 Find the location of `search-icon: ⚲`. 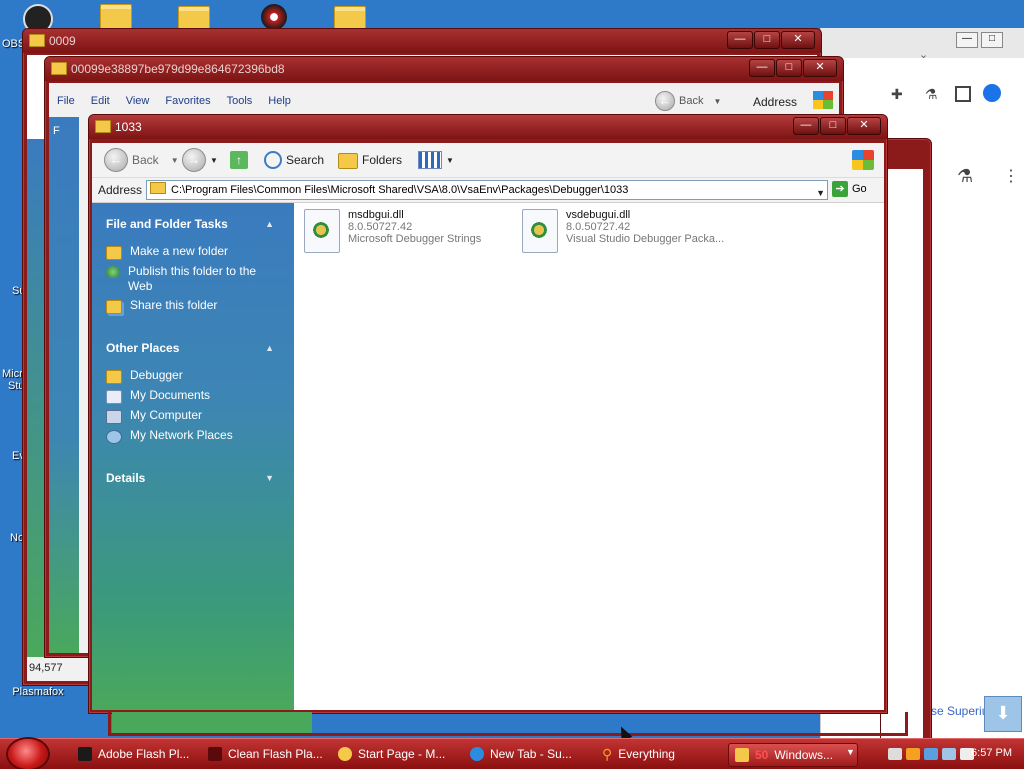

search-icon: ⚲ is located at coordinates (607, 754).